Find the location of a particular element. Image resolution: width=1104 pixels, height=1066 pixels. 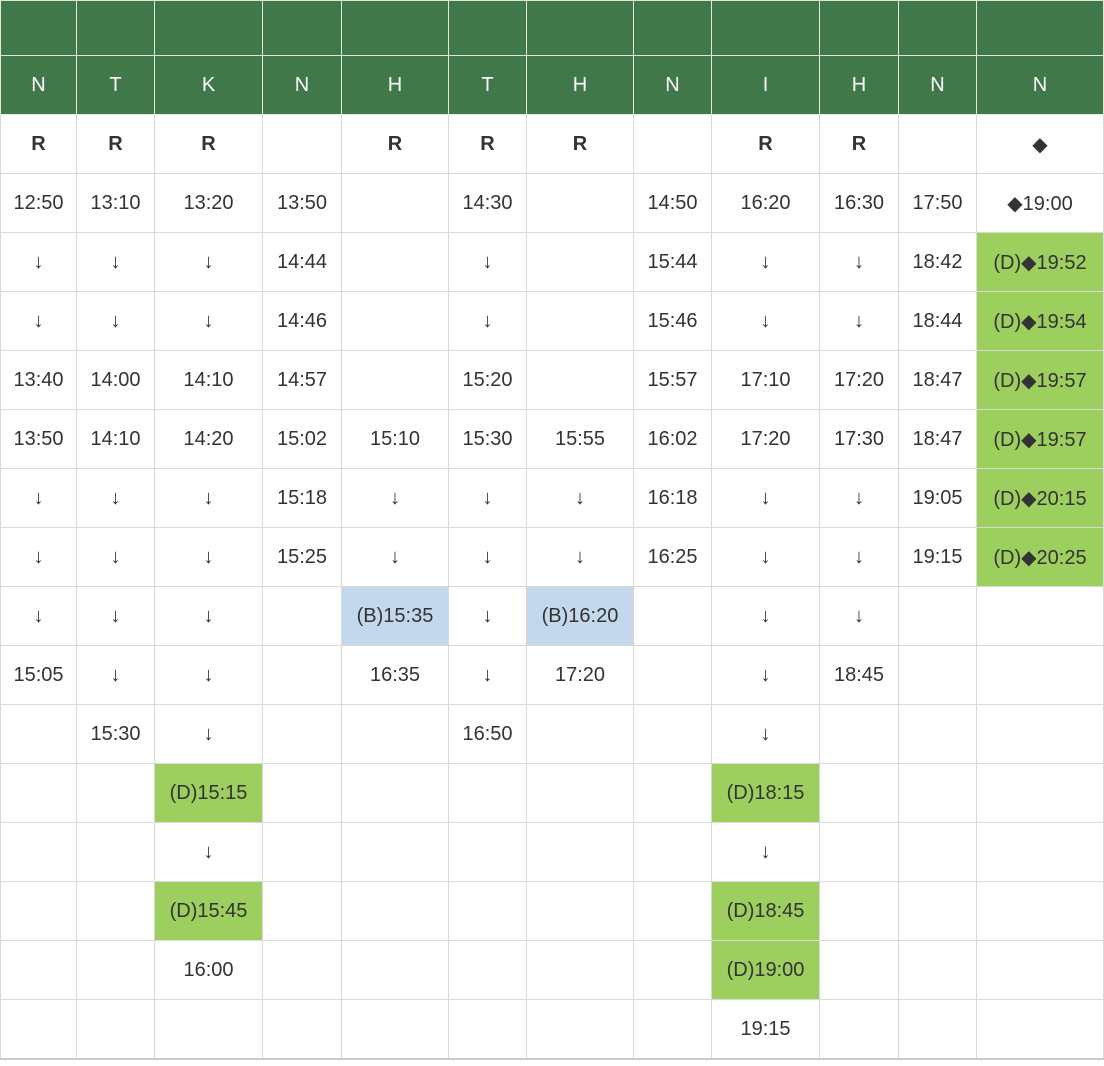

time-cell: (D)◆20:25 is located at coordinates (1040, 557).